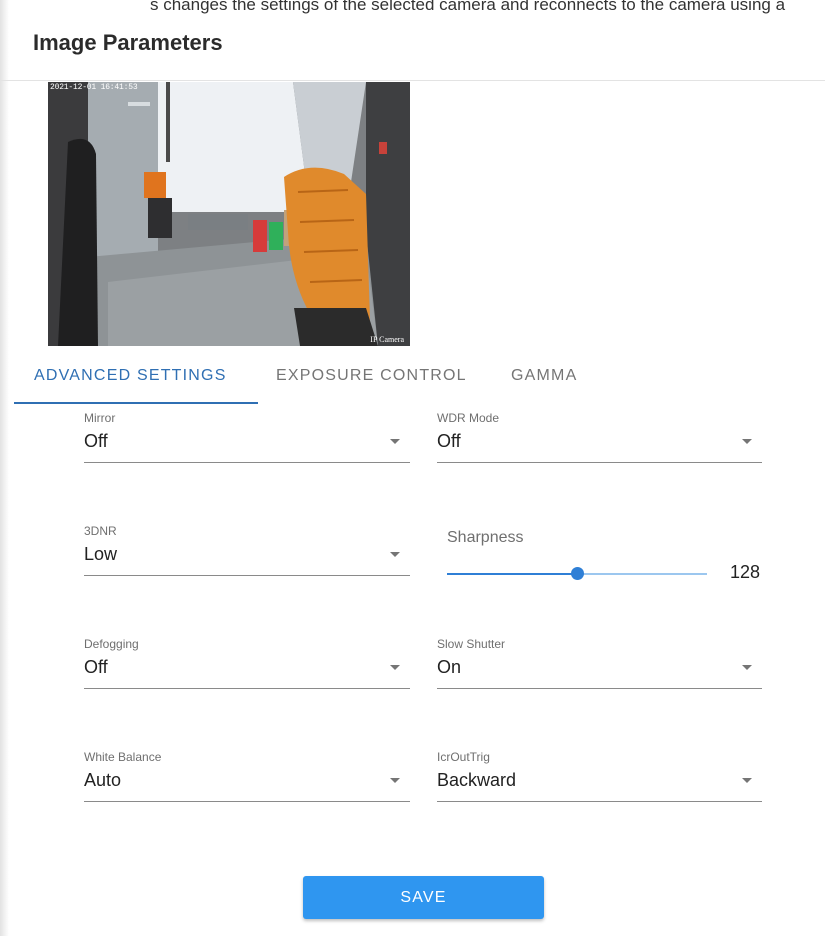 The image size is (825, 936). I want to click on save-button: SAVE, so click(423, 897).